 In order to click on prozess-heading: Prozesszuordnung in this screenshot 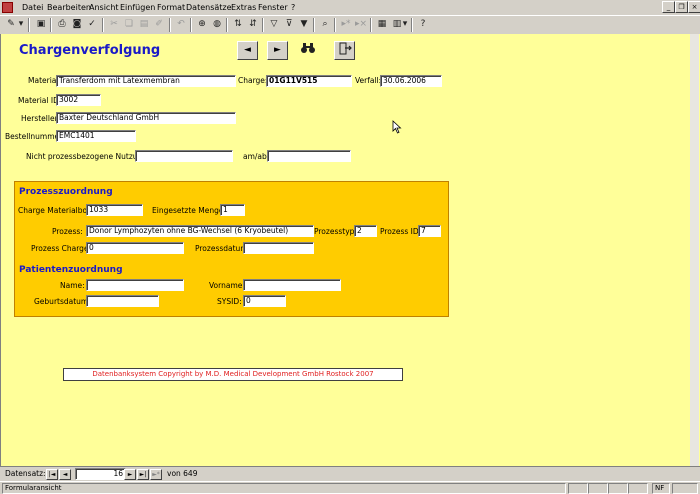, I will do `click(66, 192)`.